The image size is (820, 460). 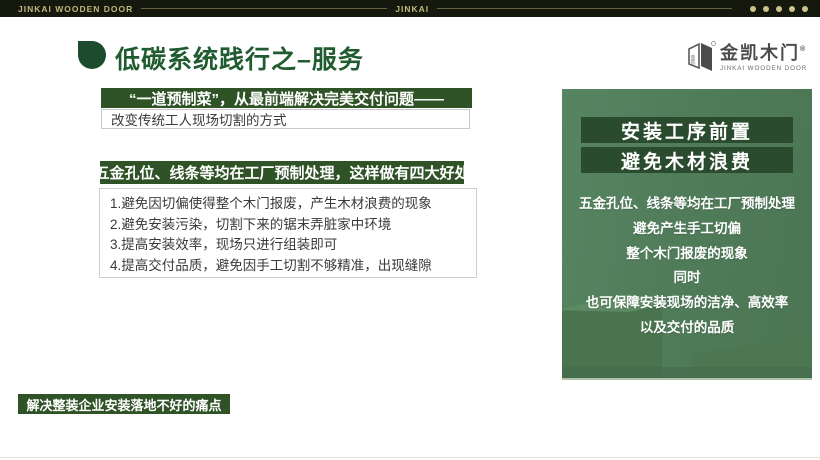 What do you see at coordinates (76, 8) in the screenshot?
I see `ribbon-left-label: JINKAI WOODEN DOOR` at bounding box center [76, 8].